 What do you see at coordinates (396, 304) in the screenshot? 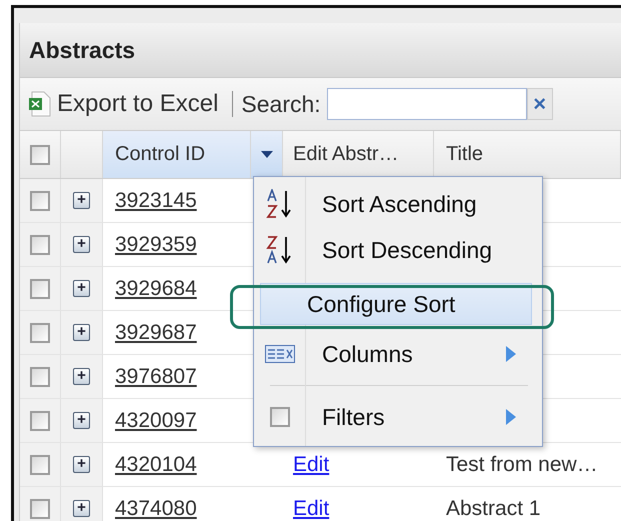
I see `menu-item: Configure Sort` at bounding box center [396, 304].